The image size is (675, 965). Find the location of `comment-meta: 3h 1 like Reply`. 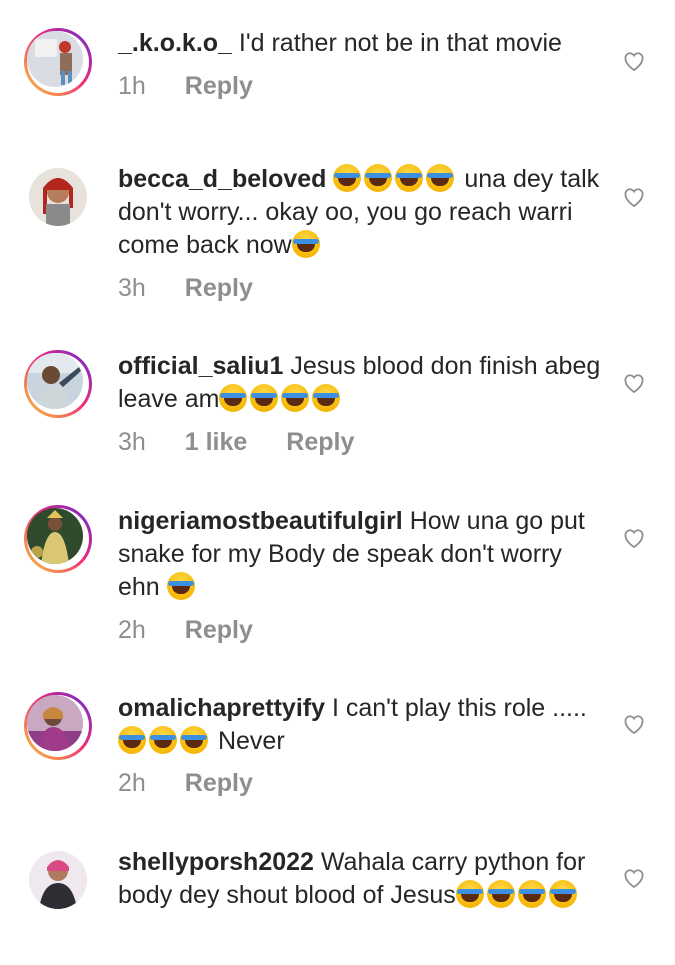

comment-meta: 3h 1 like Reply is located at coordinates (252, 442).